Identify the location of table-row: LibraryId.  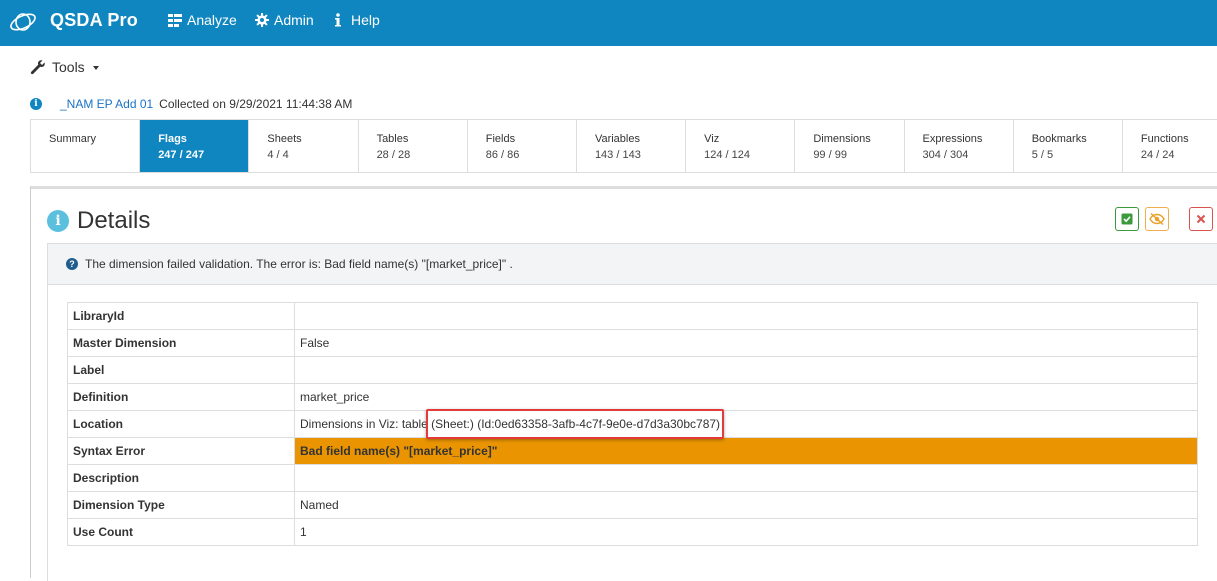
(632, 316).